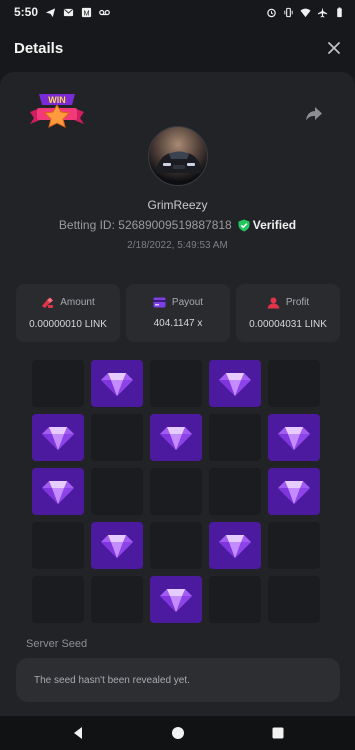 This screenshot has width=355, height=750. I want to click on server-seed-box: The seed hasn't been revealed yet., so click(178, 680).